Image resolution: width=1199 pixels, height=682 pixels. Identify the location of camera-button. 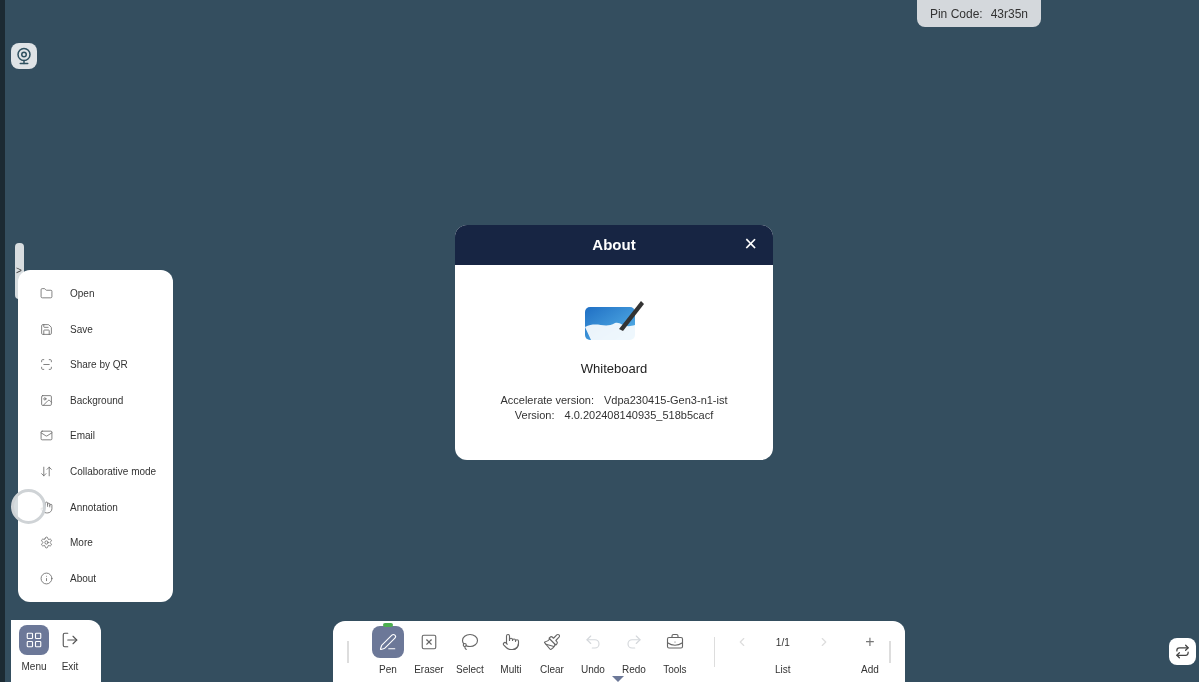
(24, 56).